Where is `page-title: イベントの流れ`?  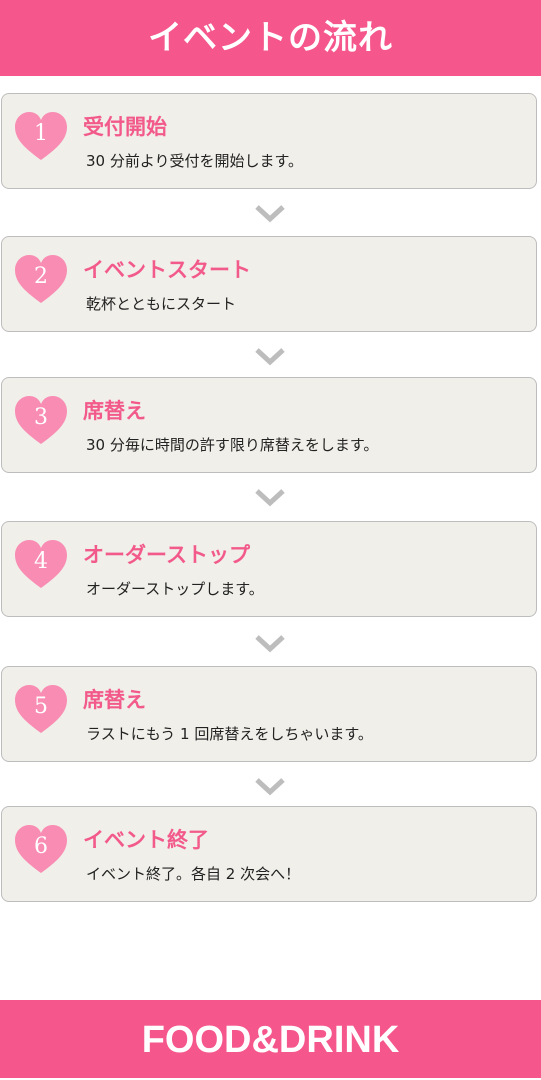 page-title: イベントの流れ is located at coordinates (270, 38).